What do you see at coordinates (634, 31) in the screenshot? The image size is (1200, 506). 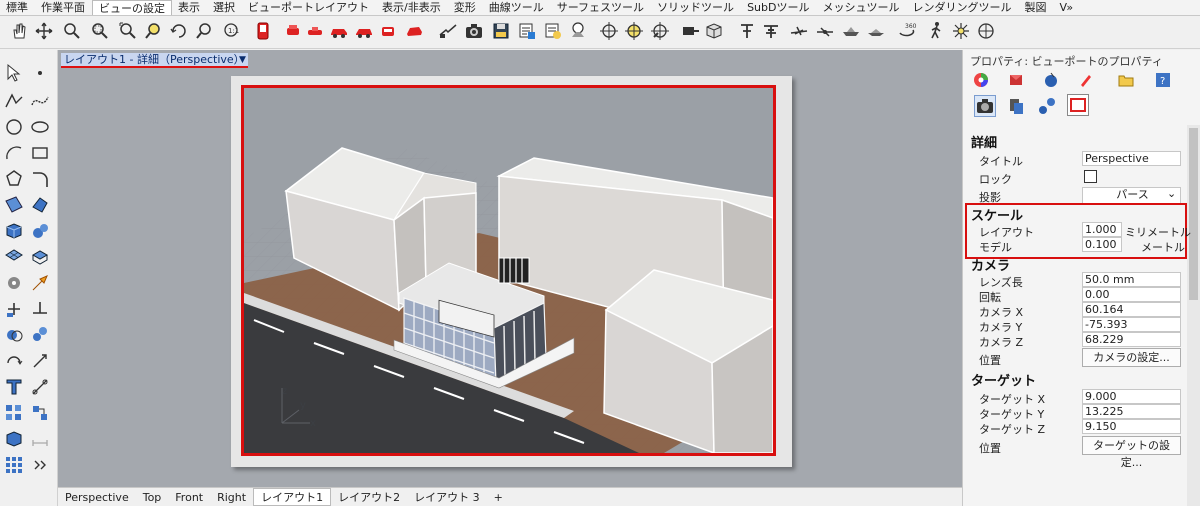 I see `target-yellow-icon` at bounding box center [634, 31].